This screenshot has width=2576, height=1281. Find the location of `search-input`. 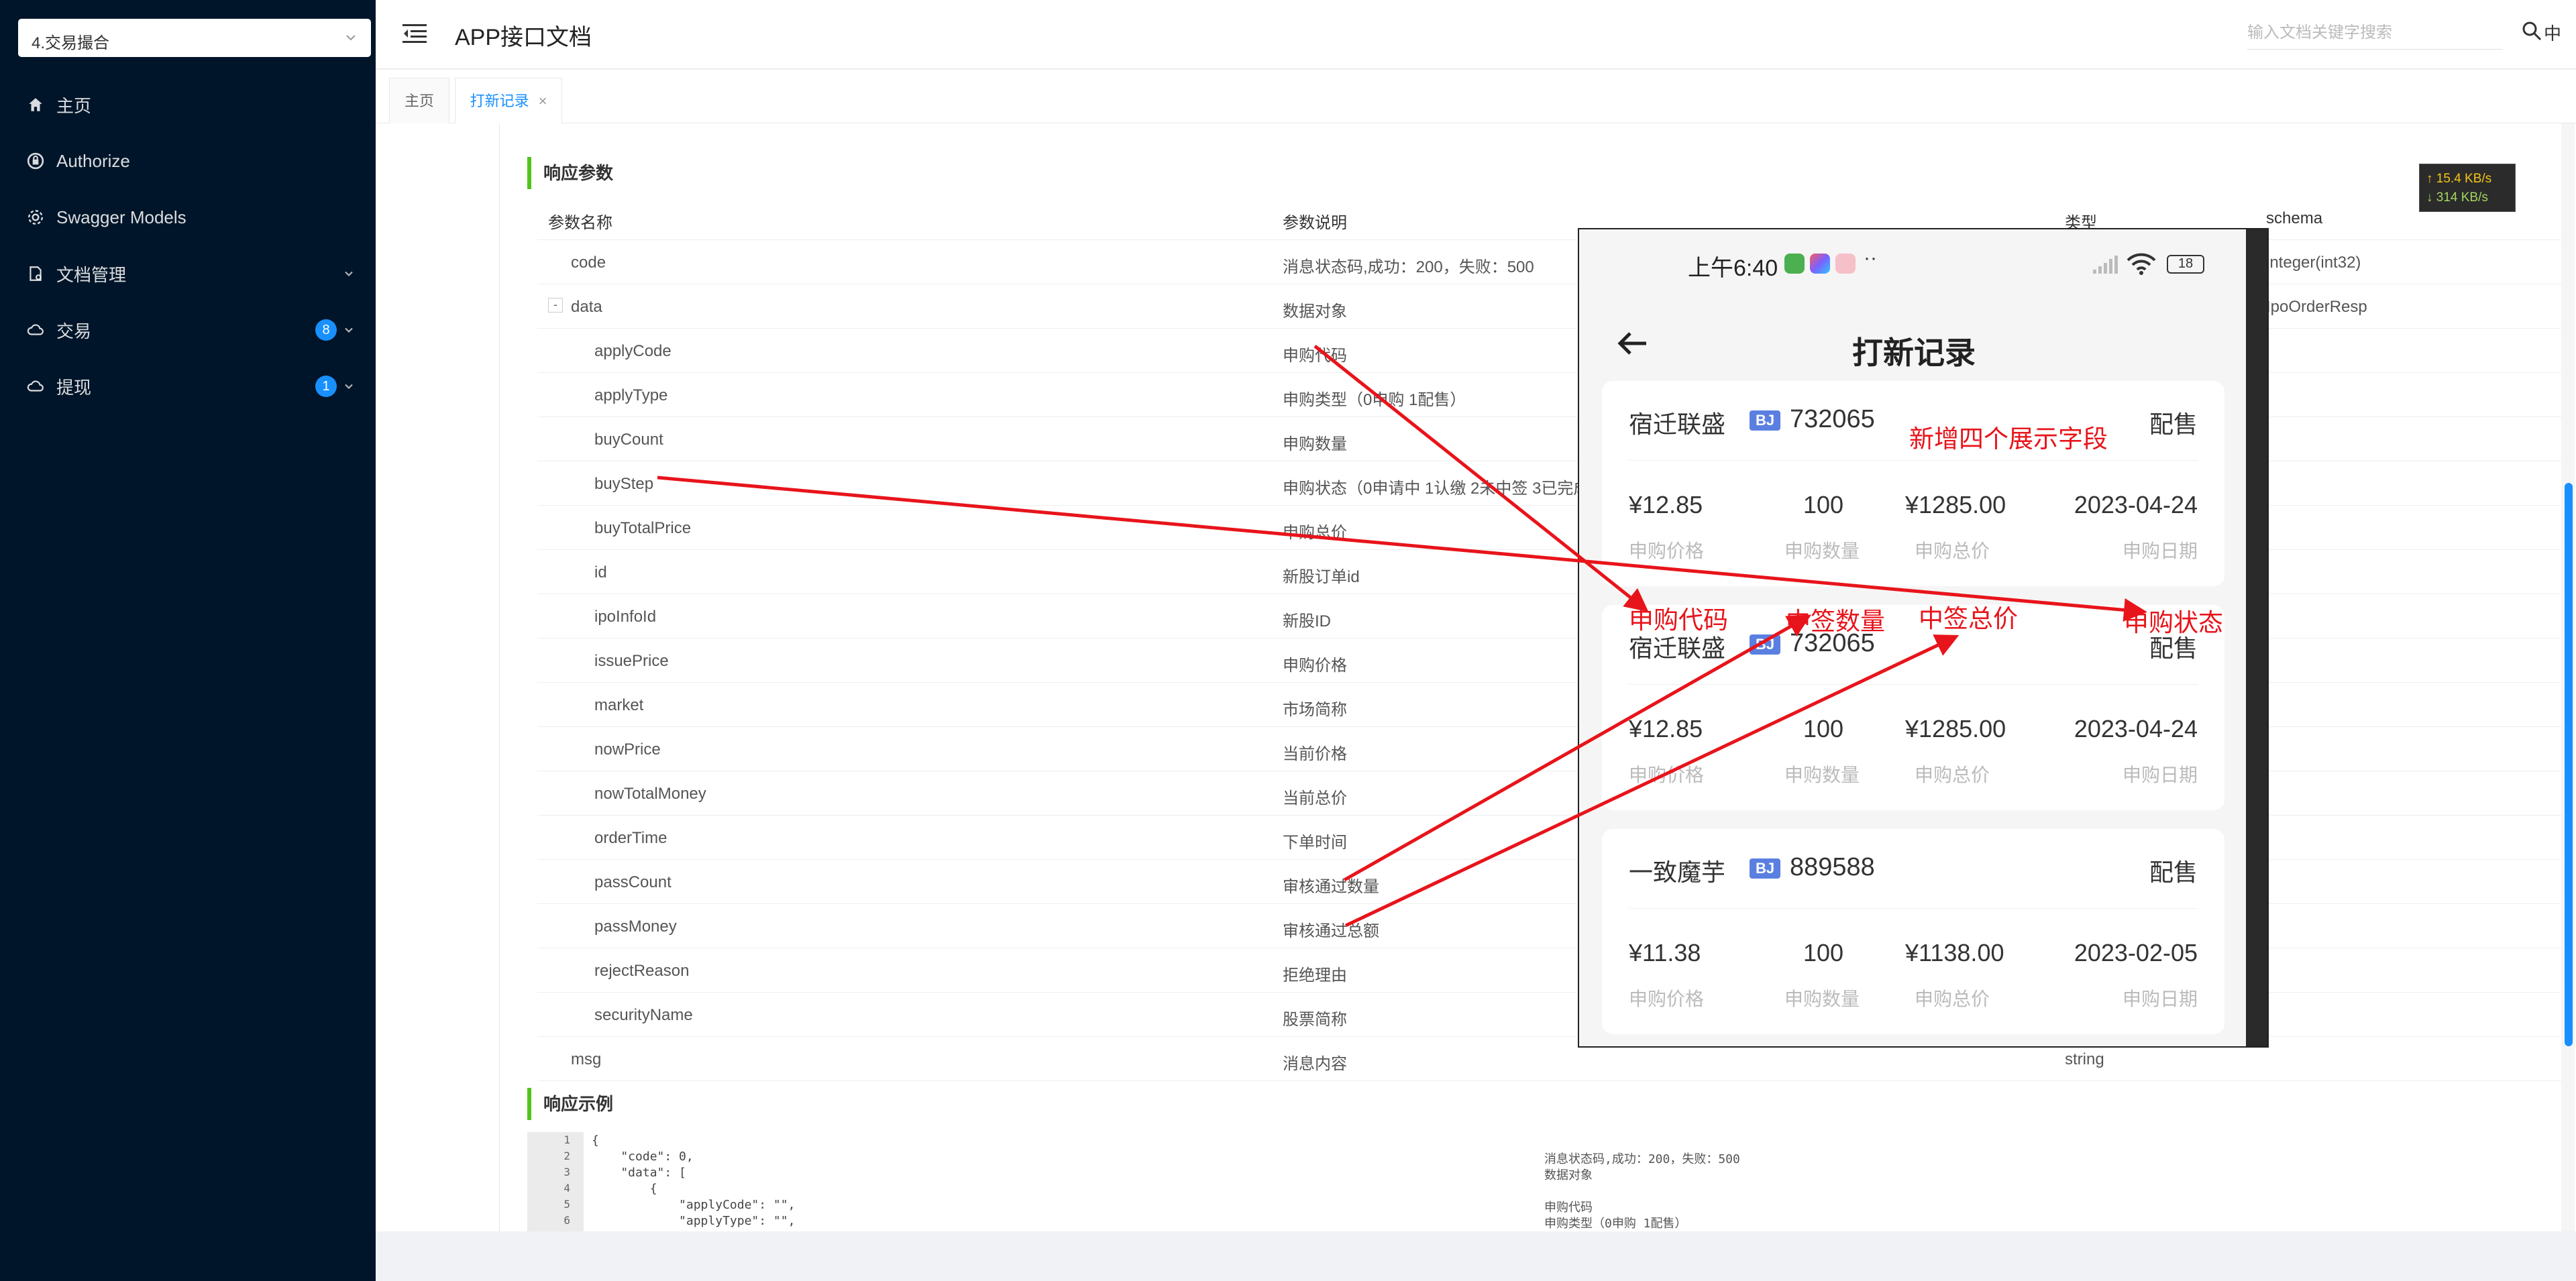

search-input is located at coordinates (2374, 33).